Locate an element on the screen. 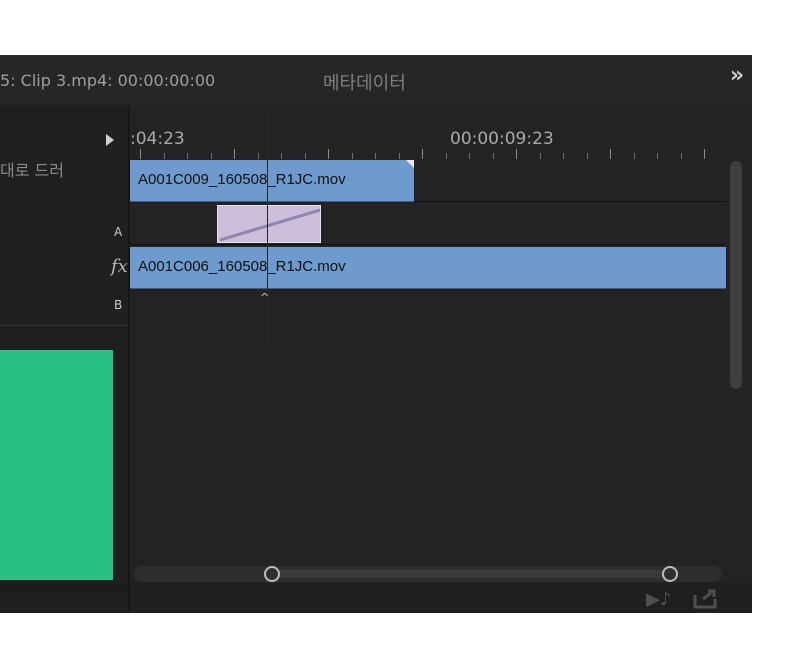  playhead-caret-icon: ^ is located at coordinates (264, 297).